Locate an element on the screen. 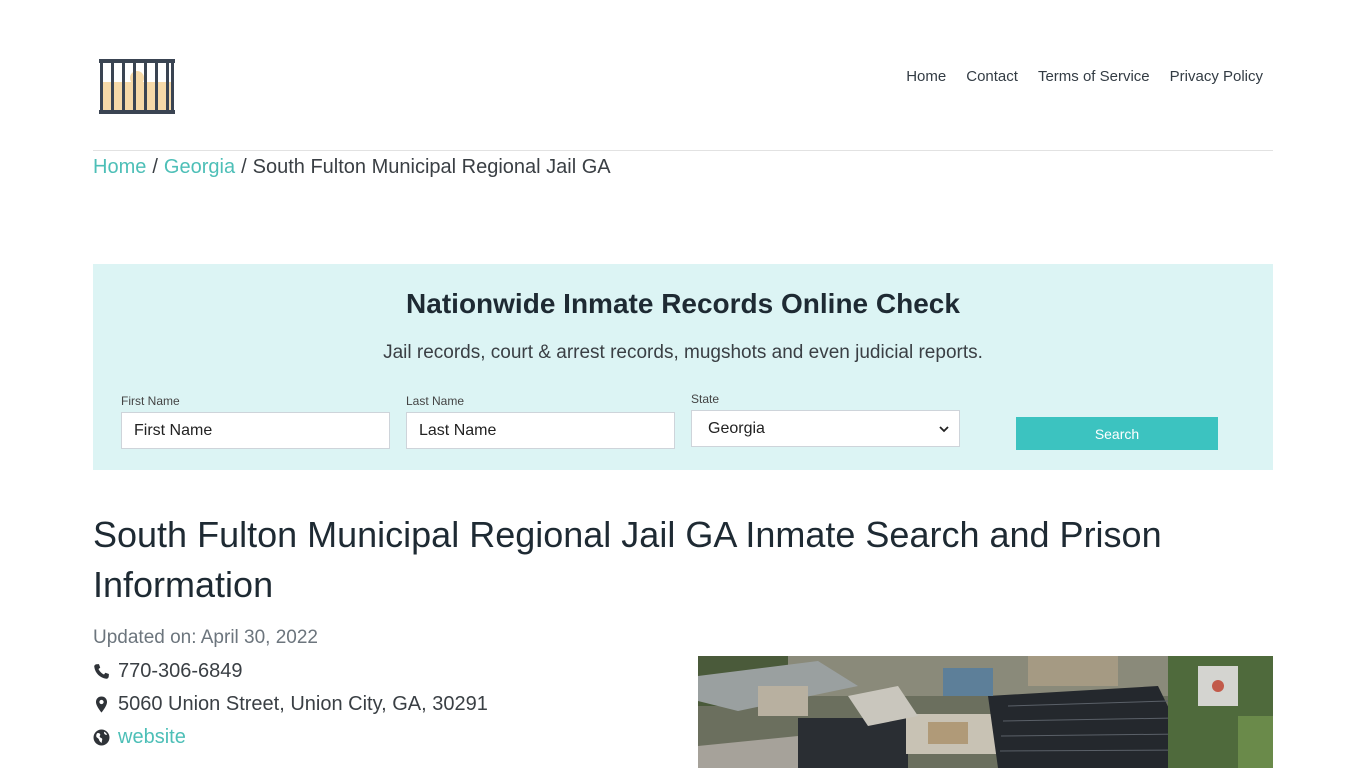 This screenshot has height=768, width=1366. phone-row: 770-306-6849 is located at coordinates (168, 671).